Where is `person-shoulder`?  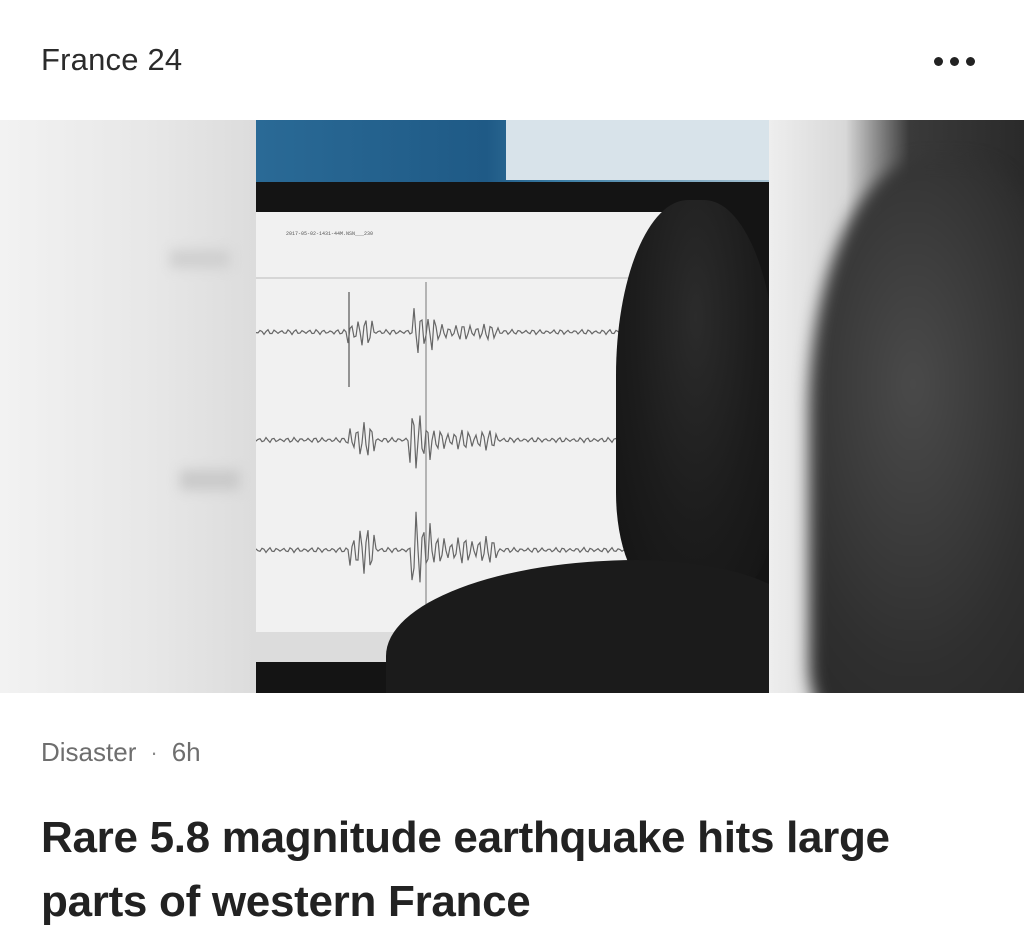 person-shoulder is located at coordinates (577, 626).